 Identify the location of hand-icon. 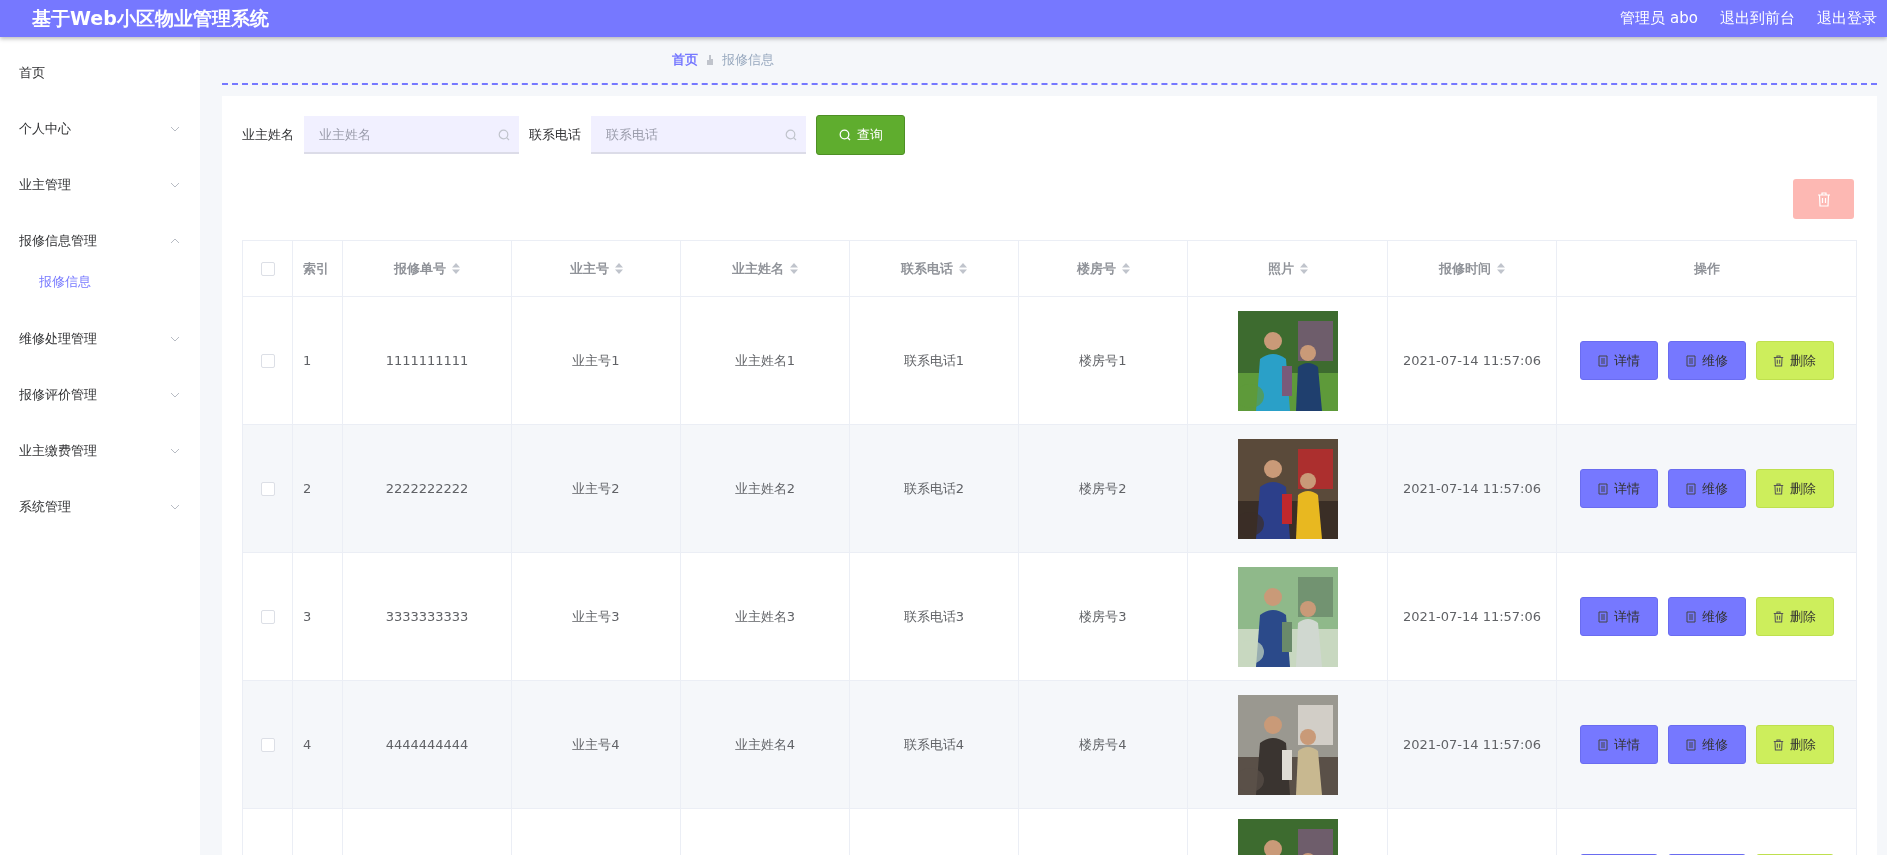
(710, 60).